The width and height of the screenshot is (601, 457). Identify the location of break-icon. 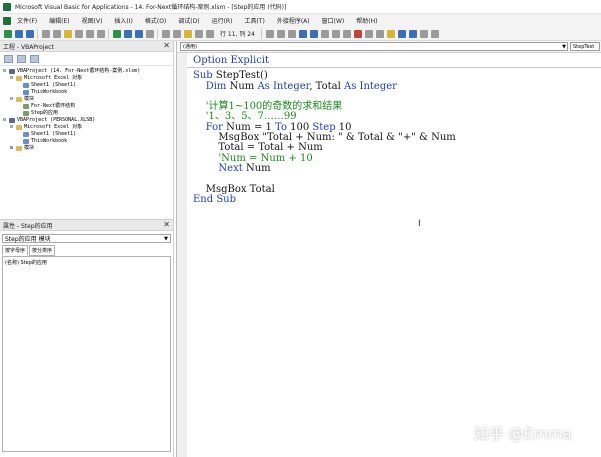
(128, 33).